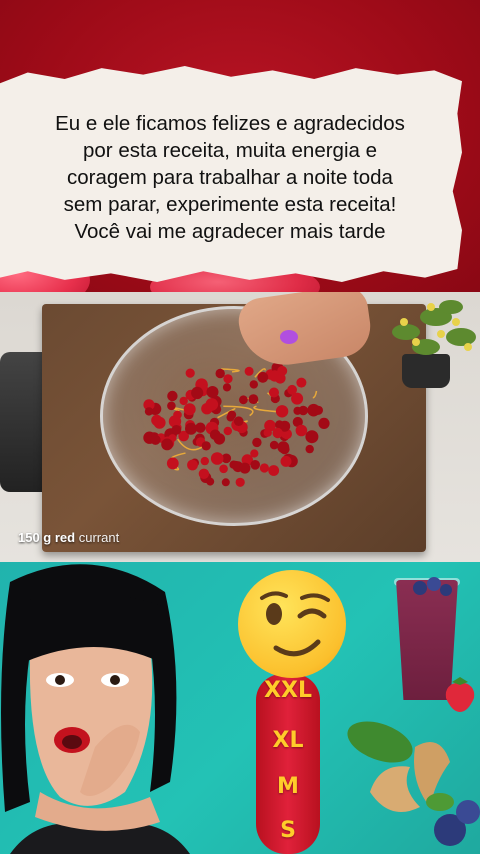  I want to click on size-label-xxl: XXL, so click(288, 690).